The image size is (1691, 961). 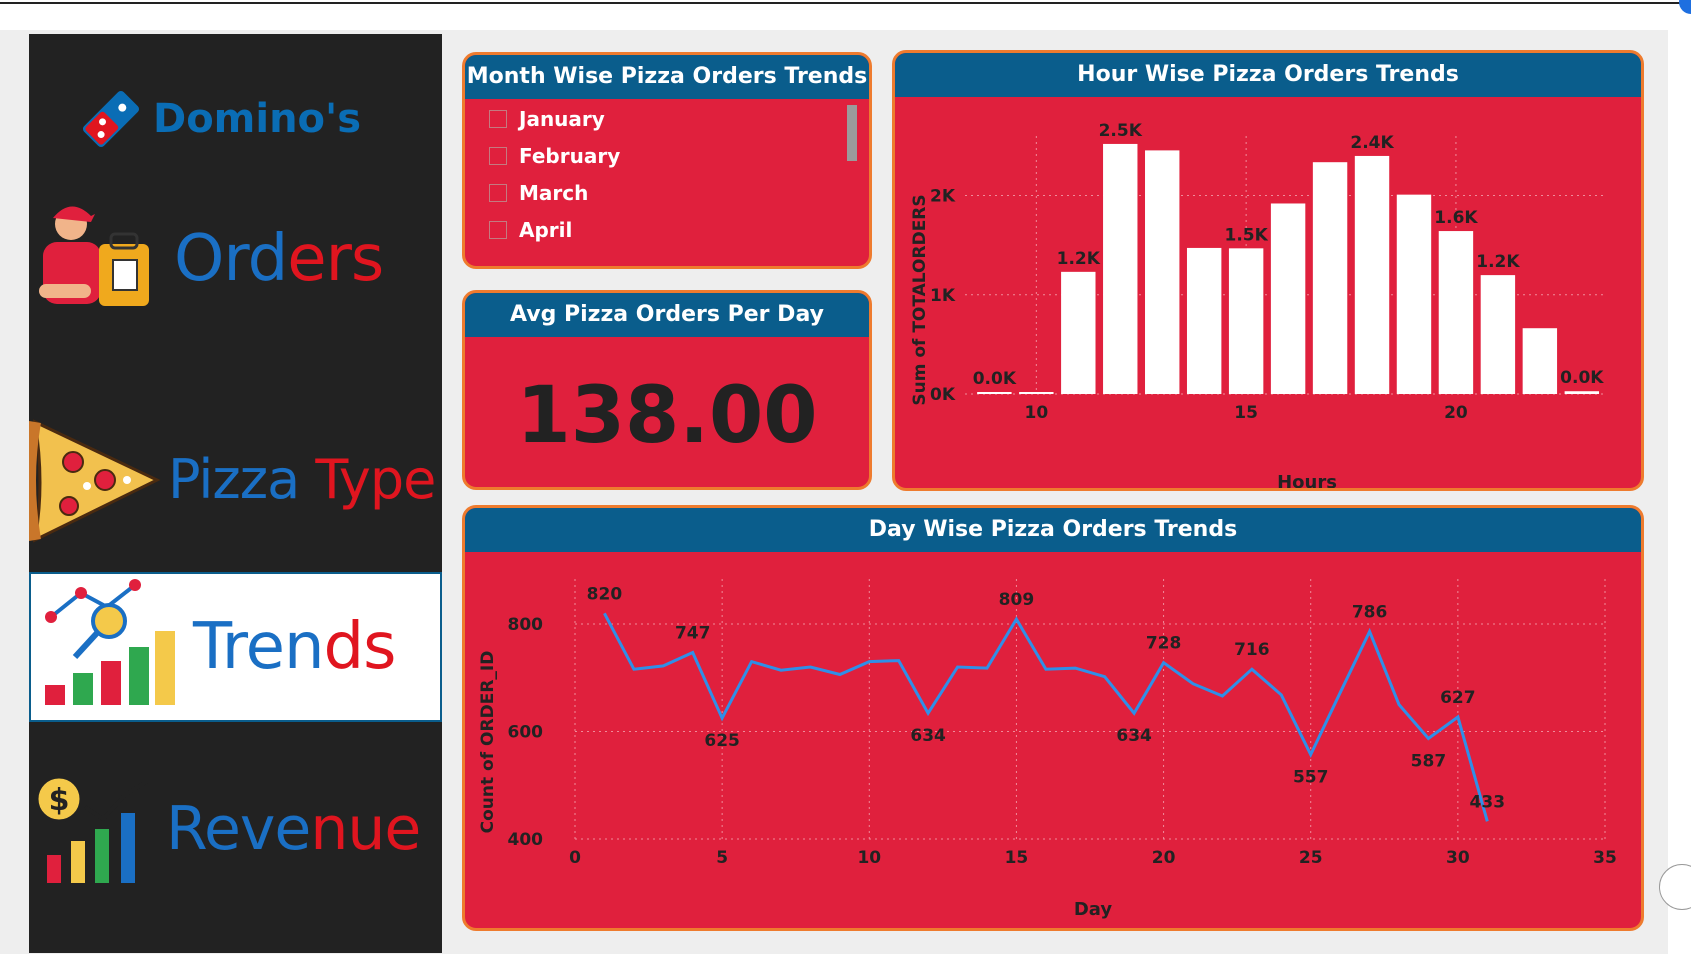 What do you see at coordinates (257, 119) in the screenshot?
I see `brand-name: Domino's` at bounding box center [257, 119].